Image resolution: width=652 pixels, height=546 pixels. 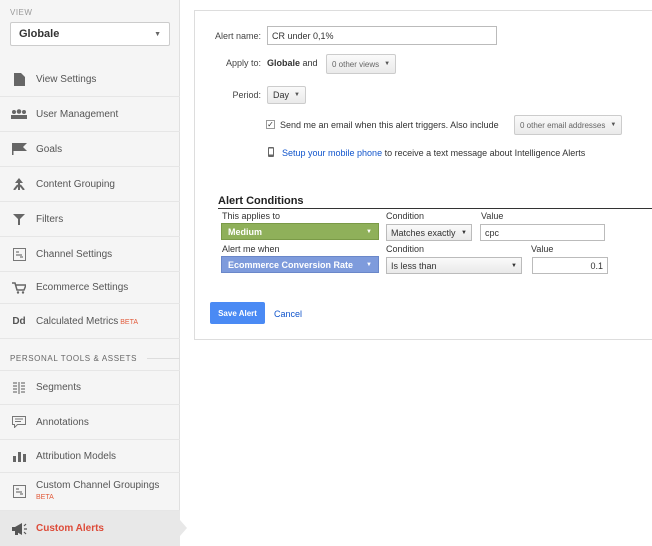 What do you see at coordinates (291, 264) in the screenshot?
I see `metric-value: Ecommerce Conversion Rate` at bounding box center [291, 264].